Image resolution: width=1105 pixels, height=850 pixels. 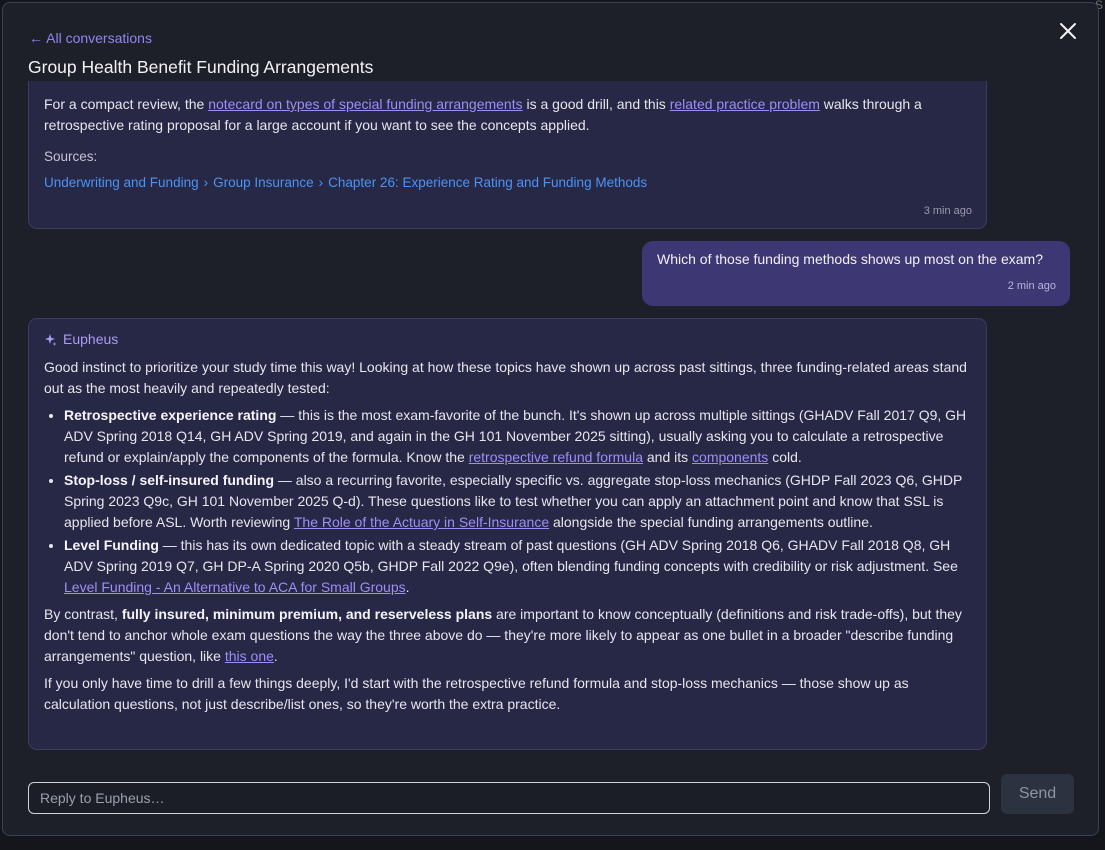 I want to click on text-segment: cold., so click(x=785, y=457).